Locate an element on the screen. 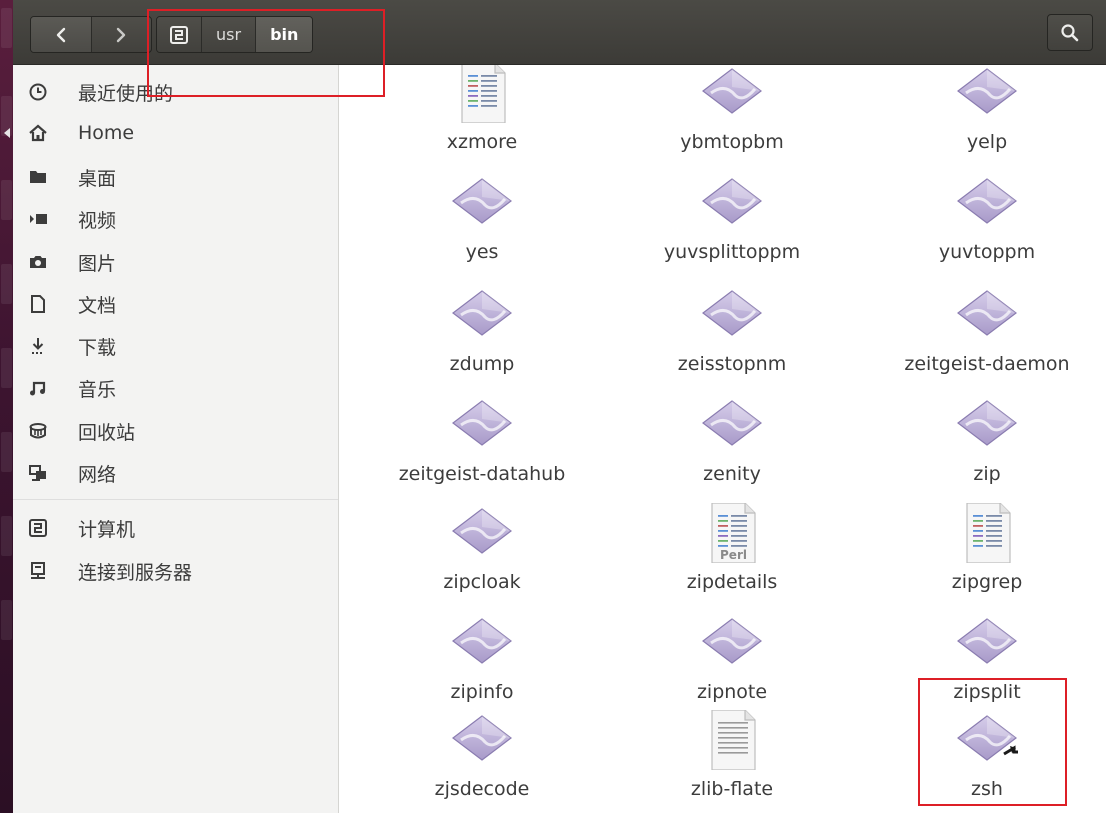  sidebar-item-connect-server: 连接到服务器 is located at coordinates (175, 571).